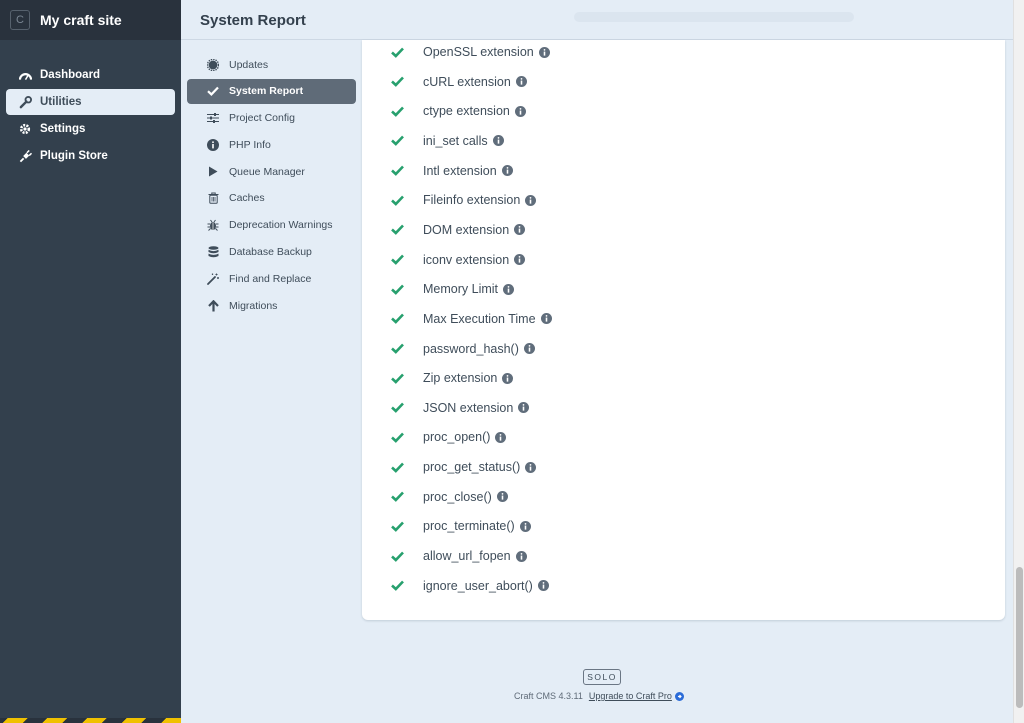 The height and width of the screenshot is (723, 1024). I want to click on requirement-row: JSON extension, so click(460, 407).